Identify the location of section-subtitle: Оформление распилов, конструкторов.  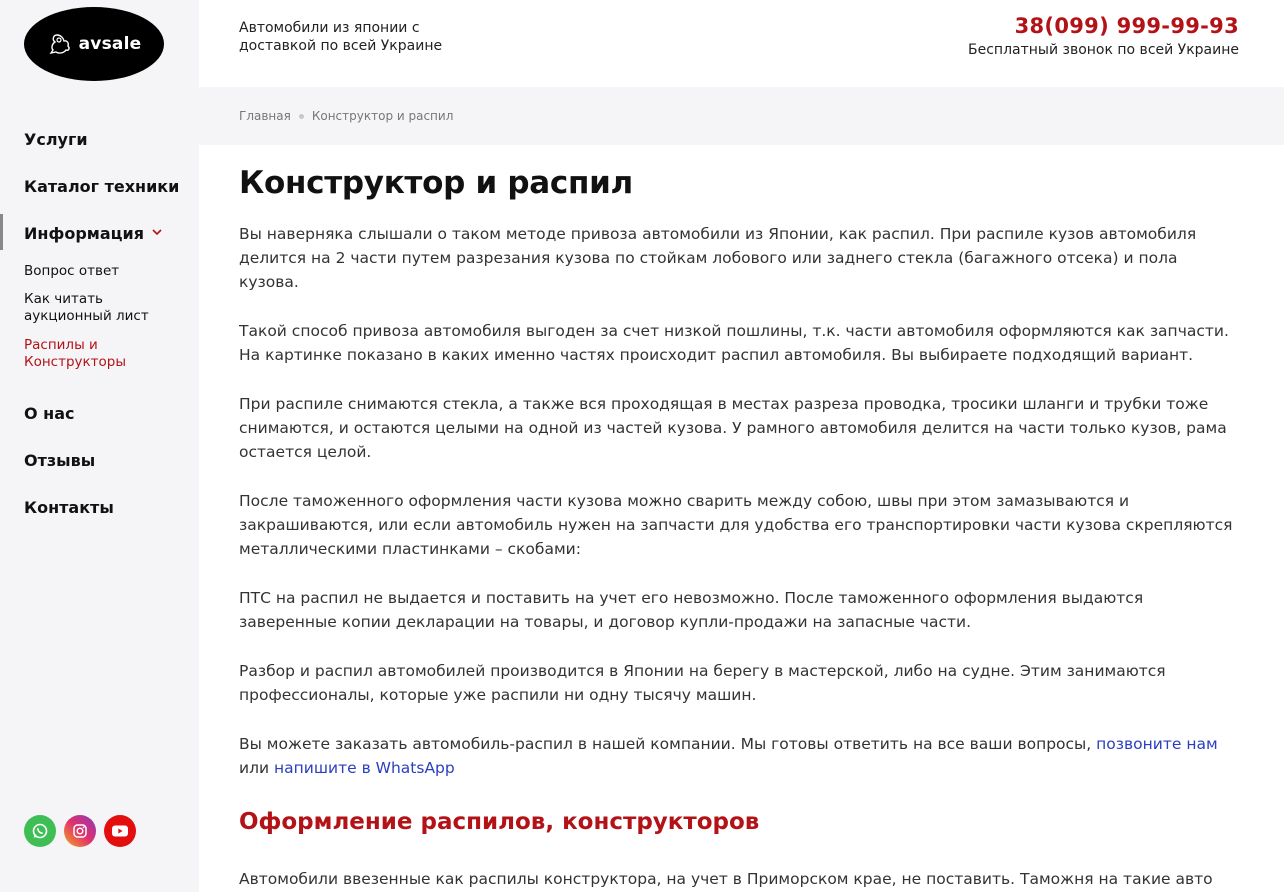
(499, 822).